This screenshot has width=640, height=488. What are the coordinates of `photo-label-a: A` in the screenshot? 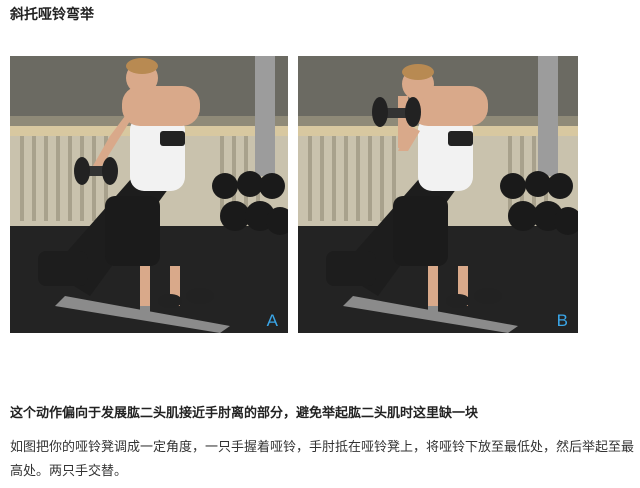 It's located at (272, 320).